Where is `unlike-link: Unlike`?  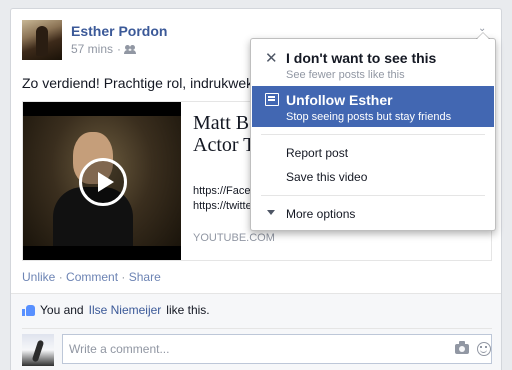 unlike-link: Unlike is located at coordinates (38, 277).